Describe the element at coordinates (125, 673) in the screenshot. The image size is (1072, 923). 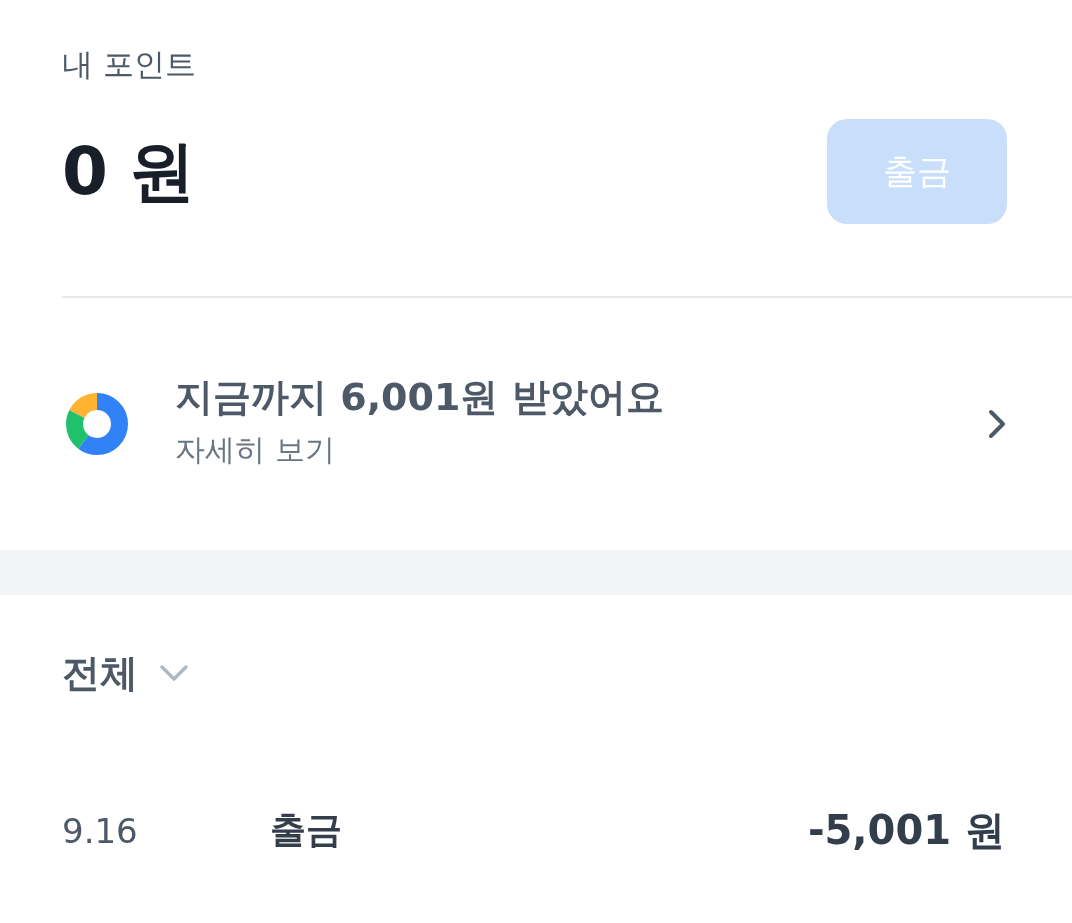
I see `filter-dropdown: 전체` at that location.